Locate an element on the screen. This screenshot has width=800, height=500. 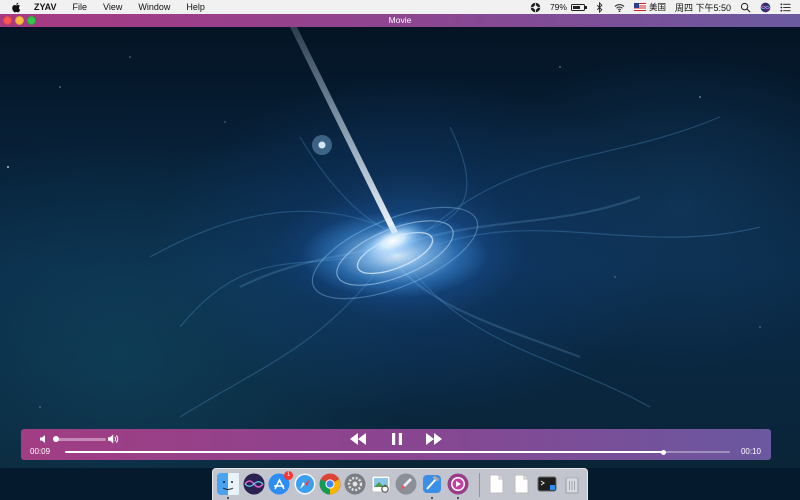
volume-max-icon is located at coordinates (113, 439).